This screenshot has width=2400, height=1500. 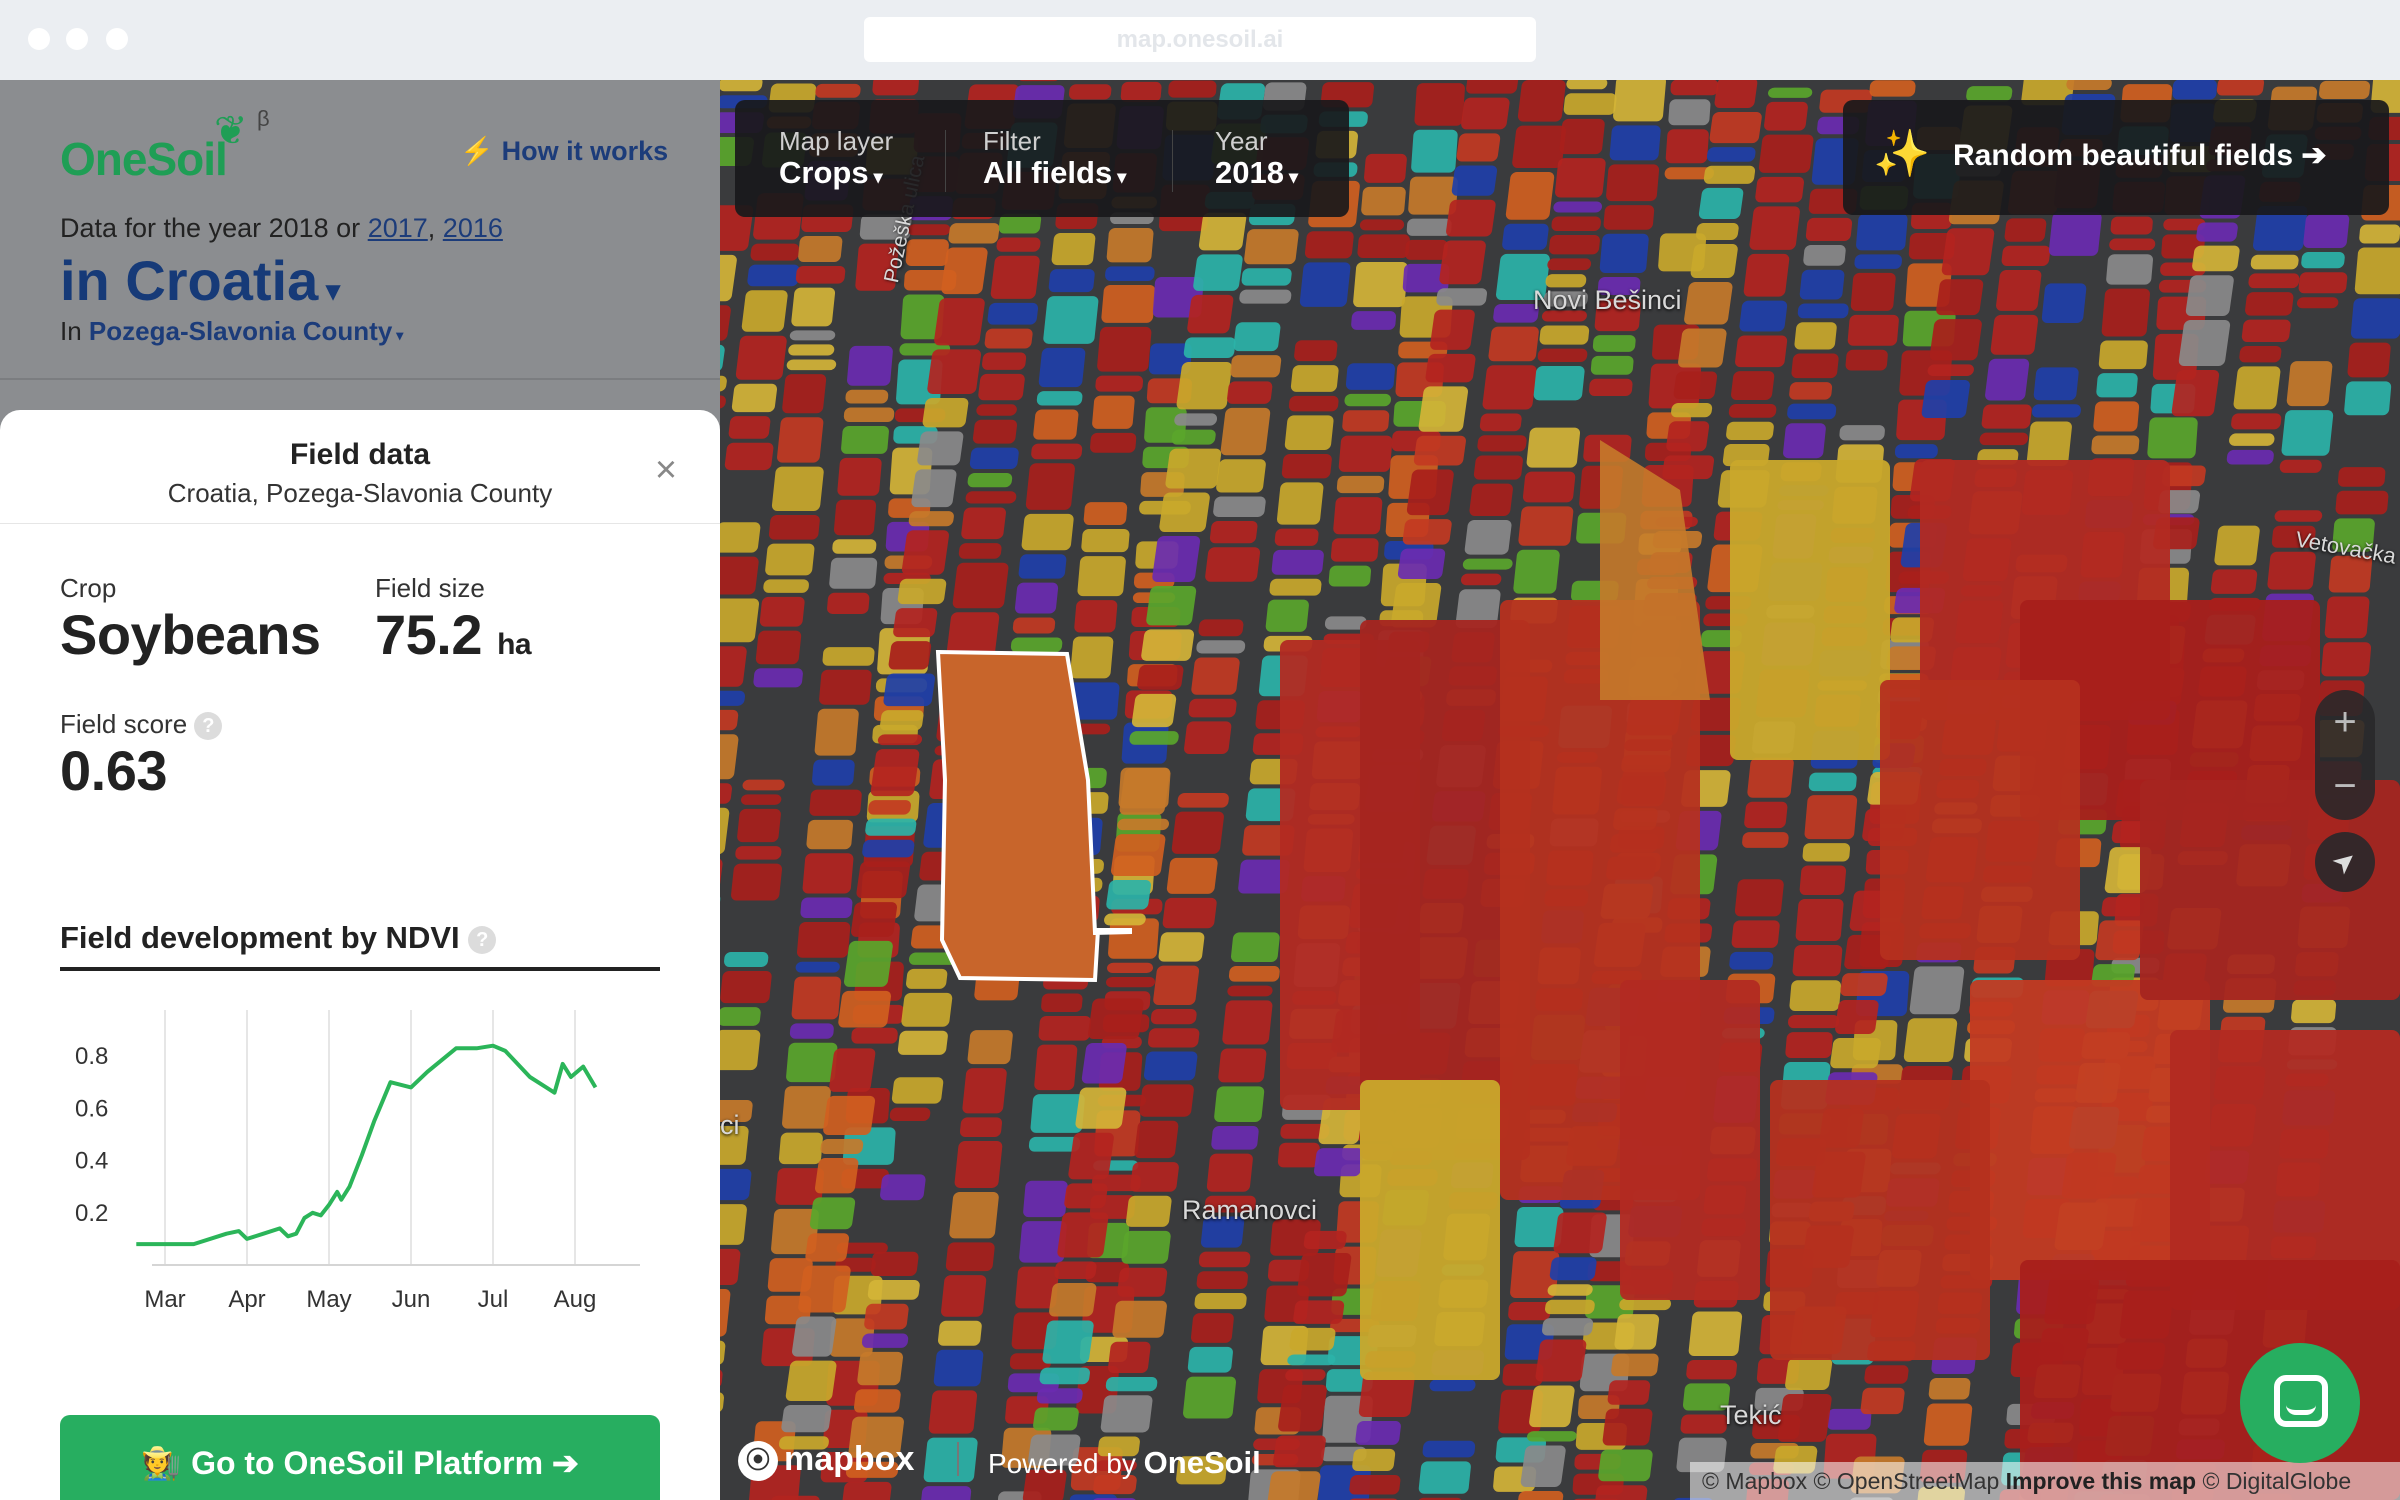 I want to click on filter-dropdown: Filter All fields, so click(x=1054, y=158).